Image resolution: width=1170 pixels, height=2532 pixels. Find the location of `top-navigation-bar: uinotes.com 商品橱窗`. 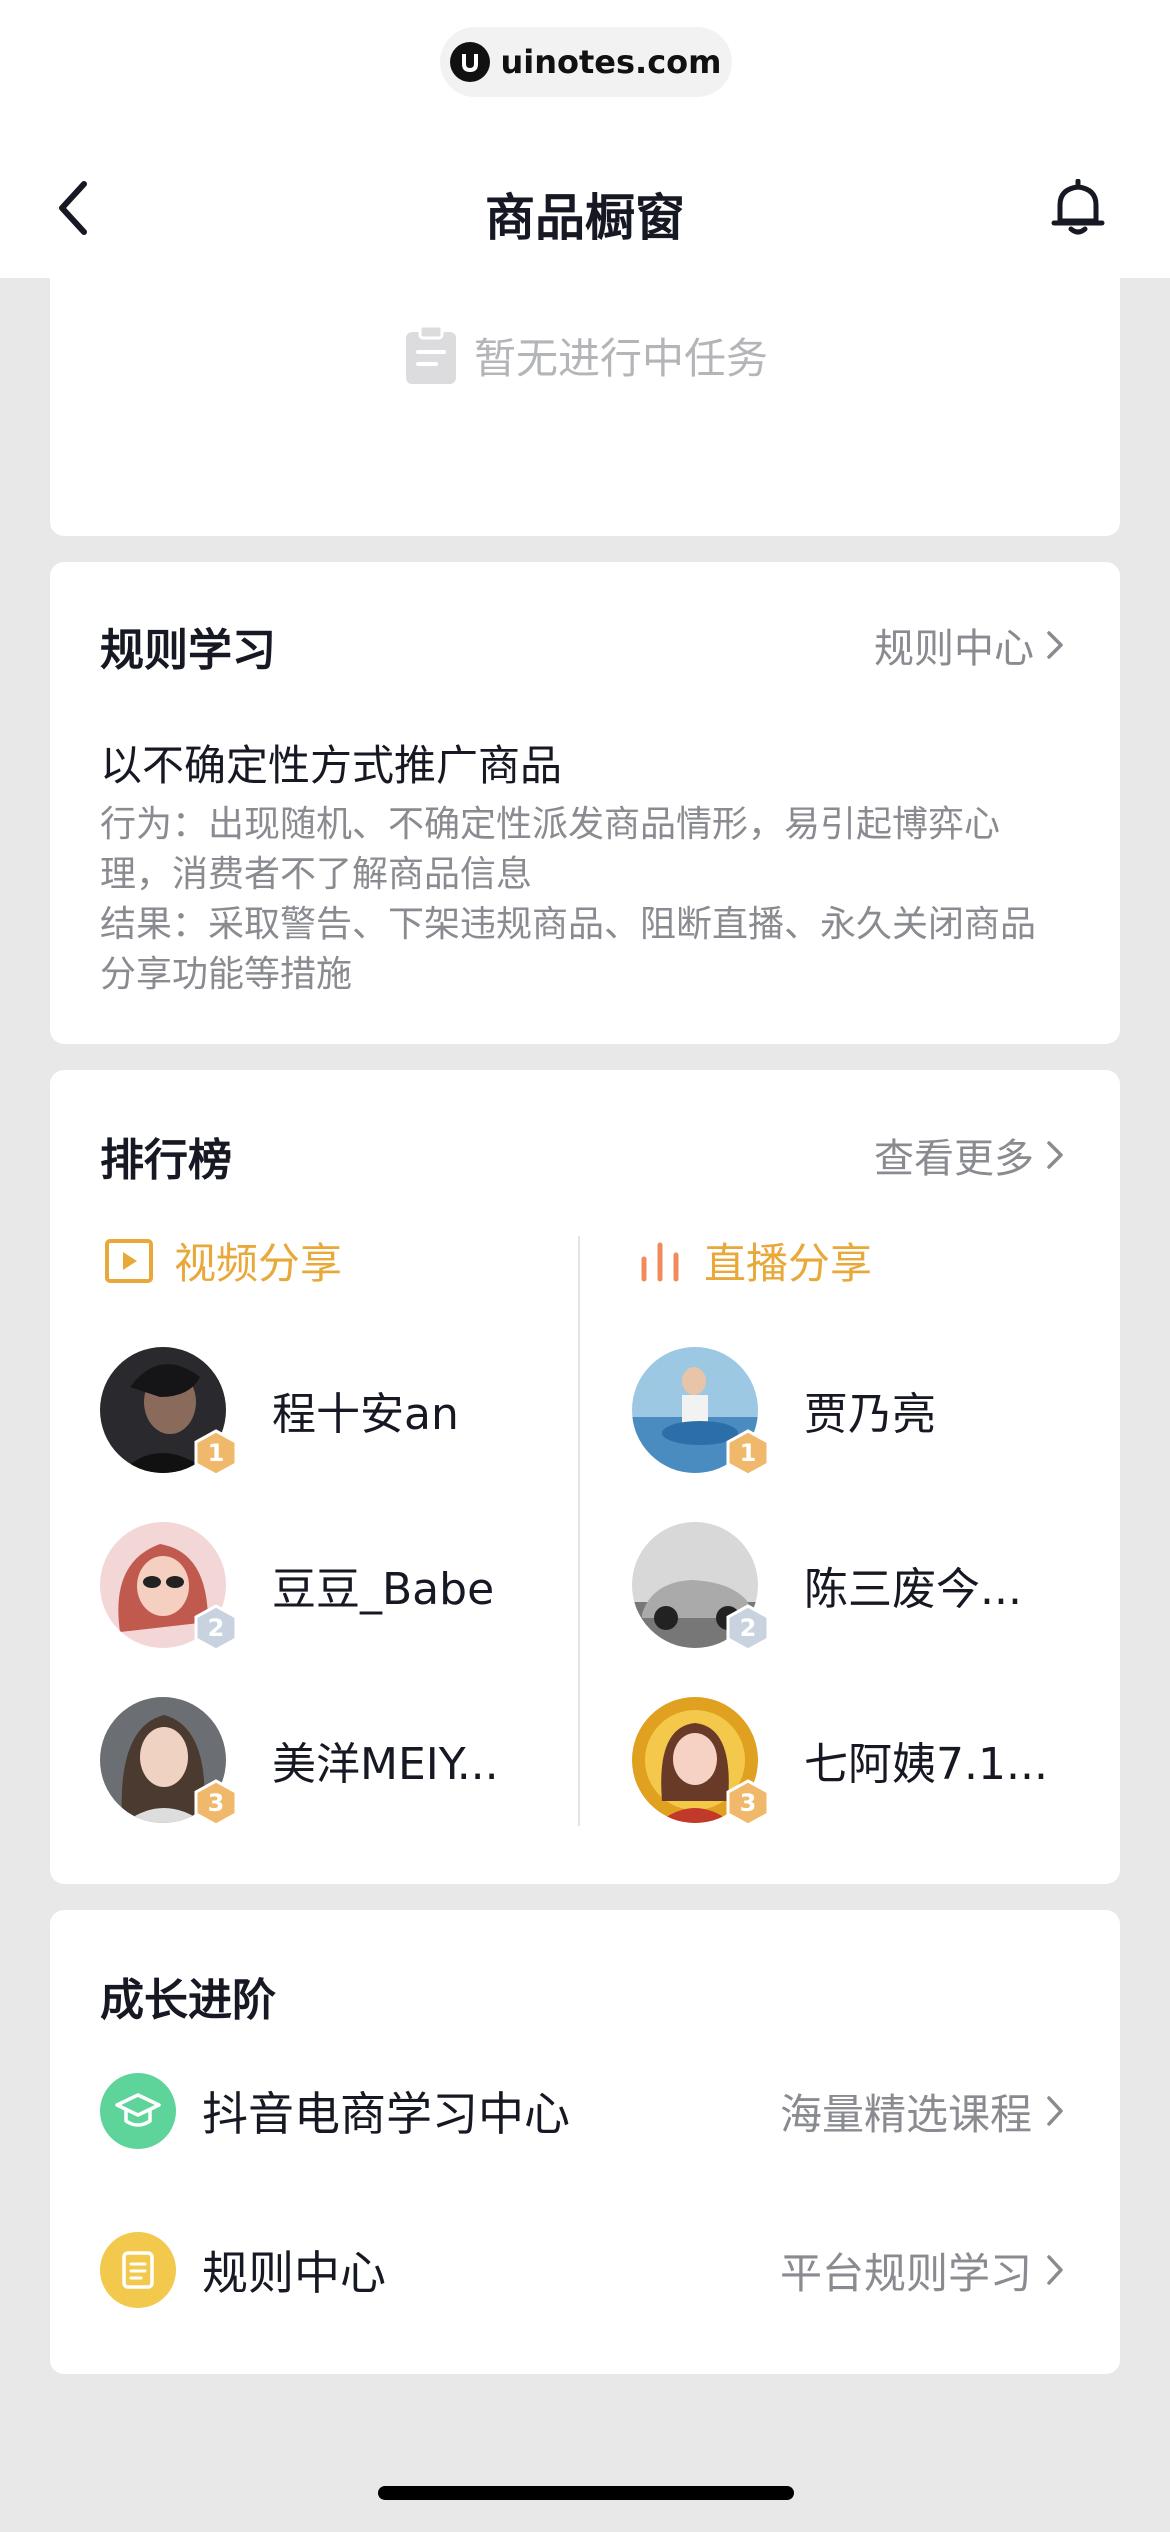

top-navigation-bar: uinotes.com 商品橱窗 is located at coordinates (585, 139).